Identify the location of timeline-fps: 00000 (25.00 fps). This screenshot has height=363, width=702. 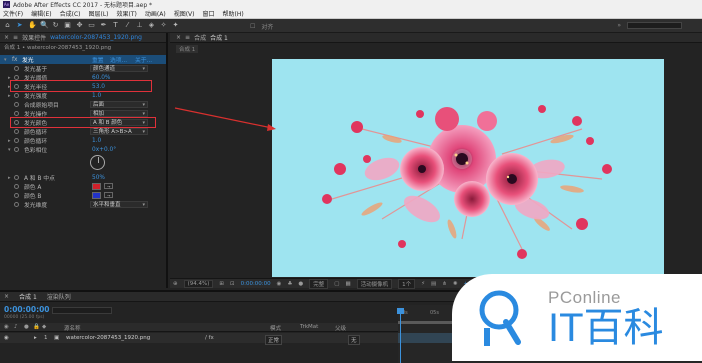
(24, 317).